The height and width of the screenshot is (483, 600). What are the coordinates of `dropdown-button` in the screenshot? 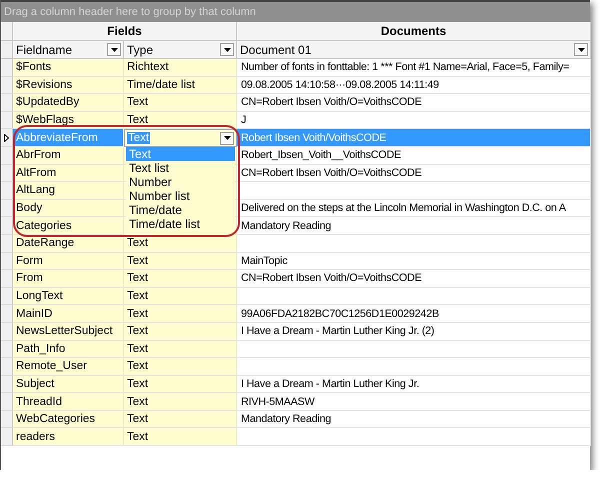 It's located at (227, 138).